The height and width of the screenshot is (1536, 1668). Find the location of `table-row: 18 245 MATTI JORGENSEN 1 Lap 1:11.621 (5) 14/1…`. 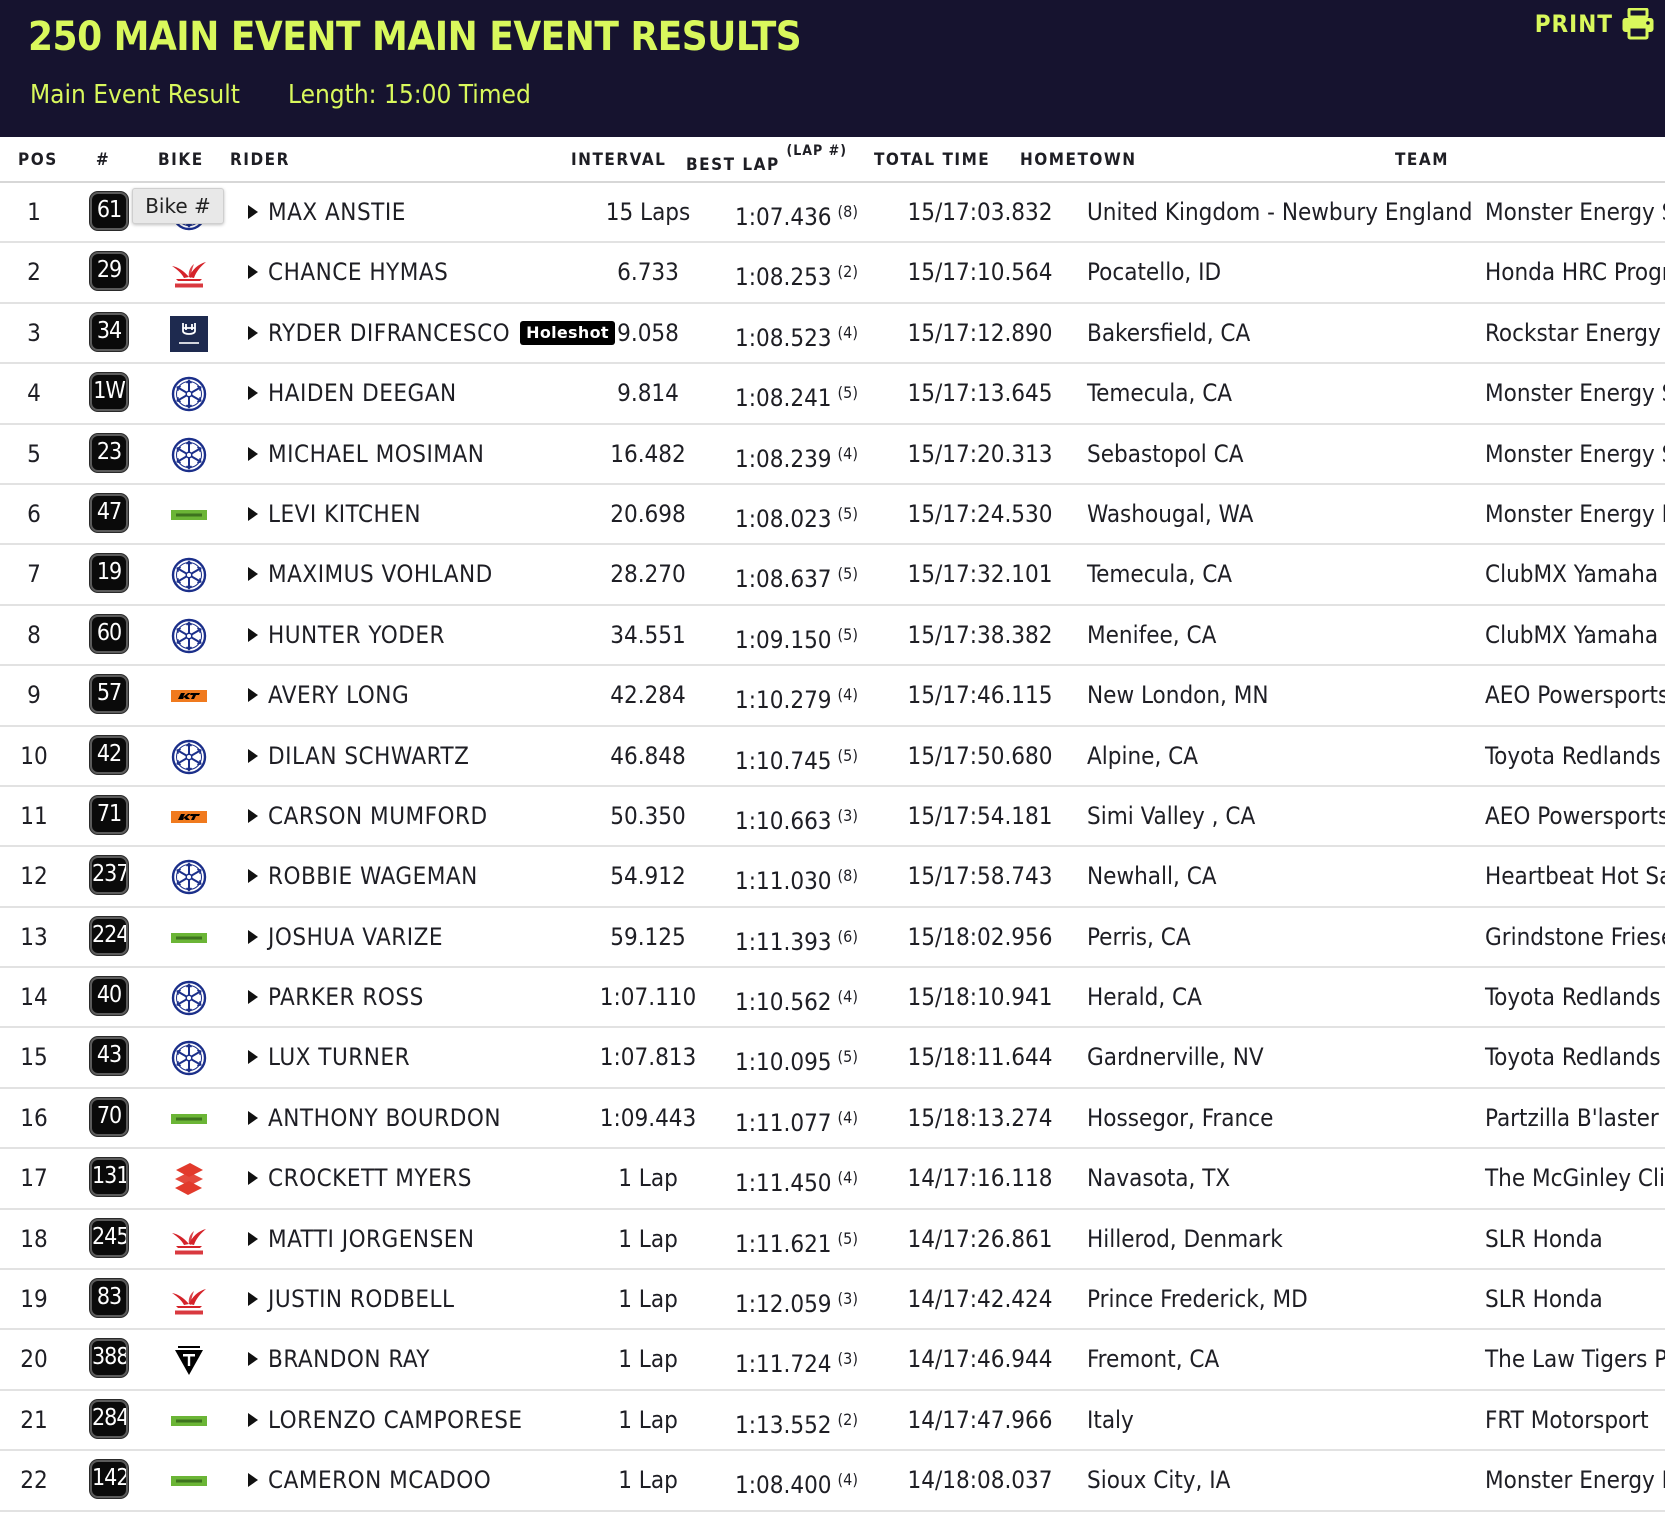

table-row: 18 245 MATTI JORGENSEN 1 Lap 1:11.621 (5) 14/1… is located at coordinates (832, 1240).